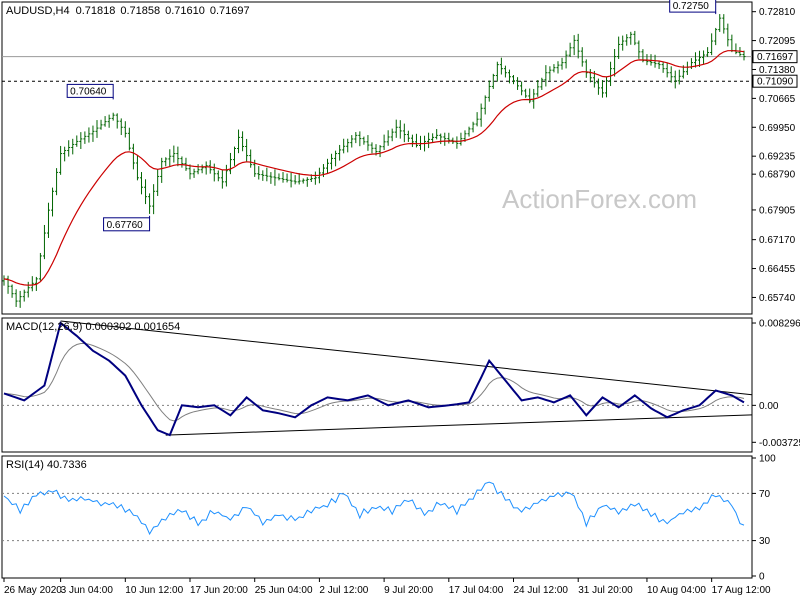 The image size is (800, 600). I want to click on watermark-text: ActionForex.com, so click(599, 199).